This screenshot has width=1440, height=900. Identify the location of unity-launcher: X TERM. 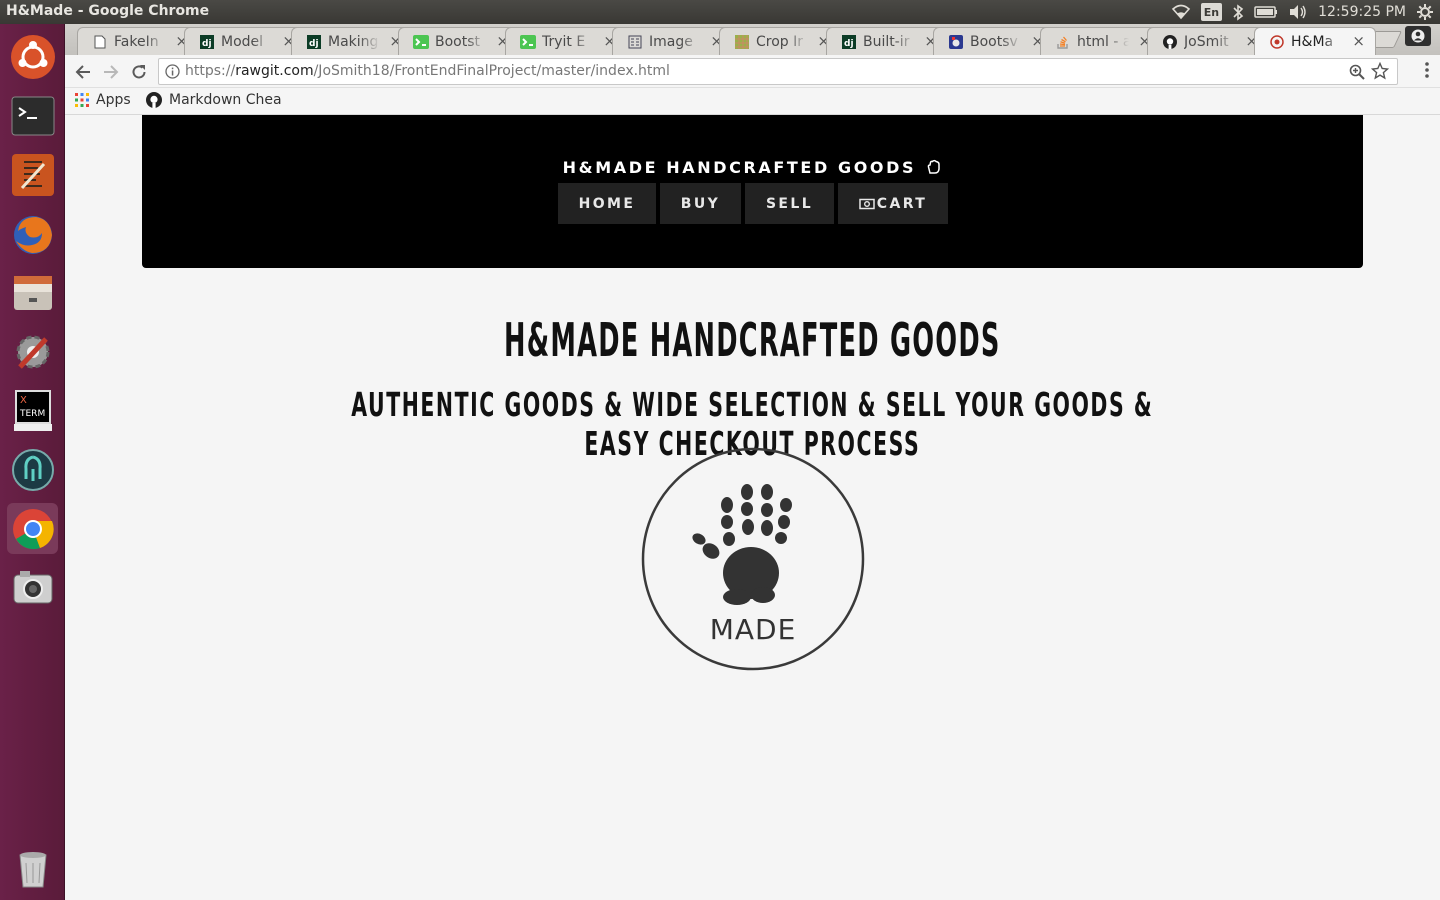
(32, 462).